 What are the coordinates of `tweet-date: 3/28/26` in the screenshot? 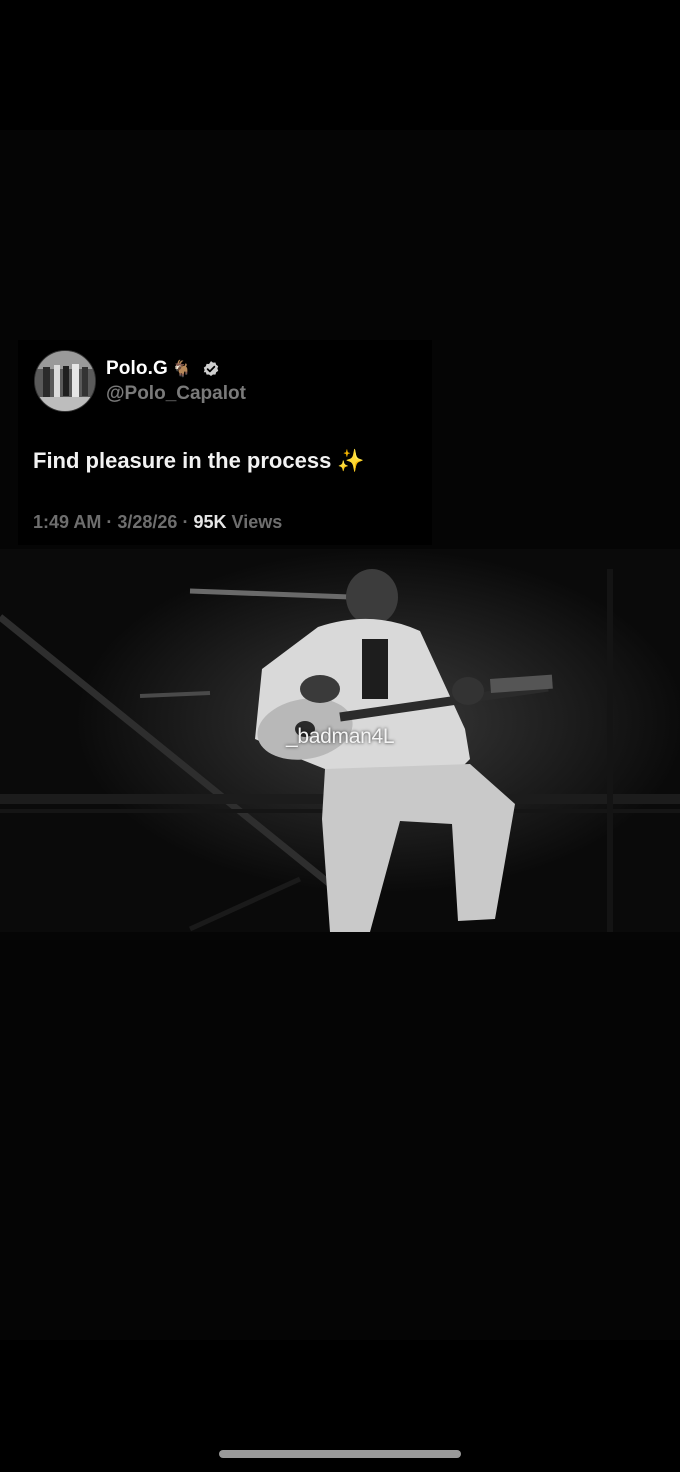 It's located at (147, 522).